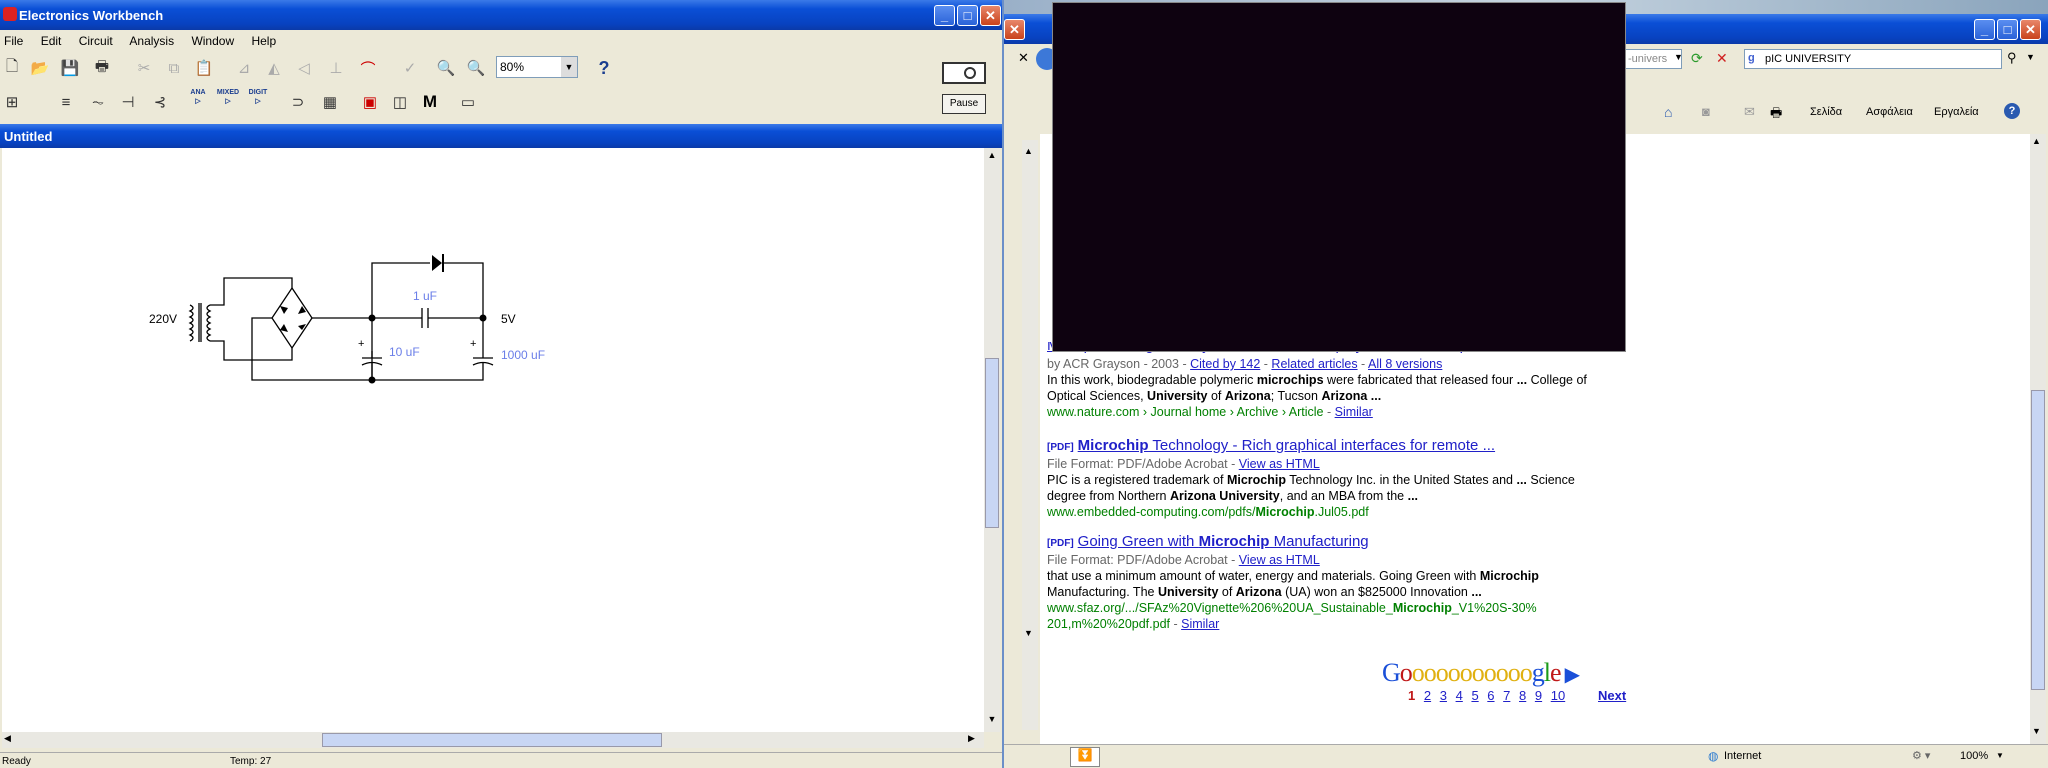  Describe the element at coordinates (151, 41) in the screenshot. I see `menu-analysis: Analysis` at that location.